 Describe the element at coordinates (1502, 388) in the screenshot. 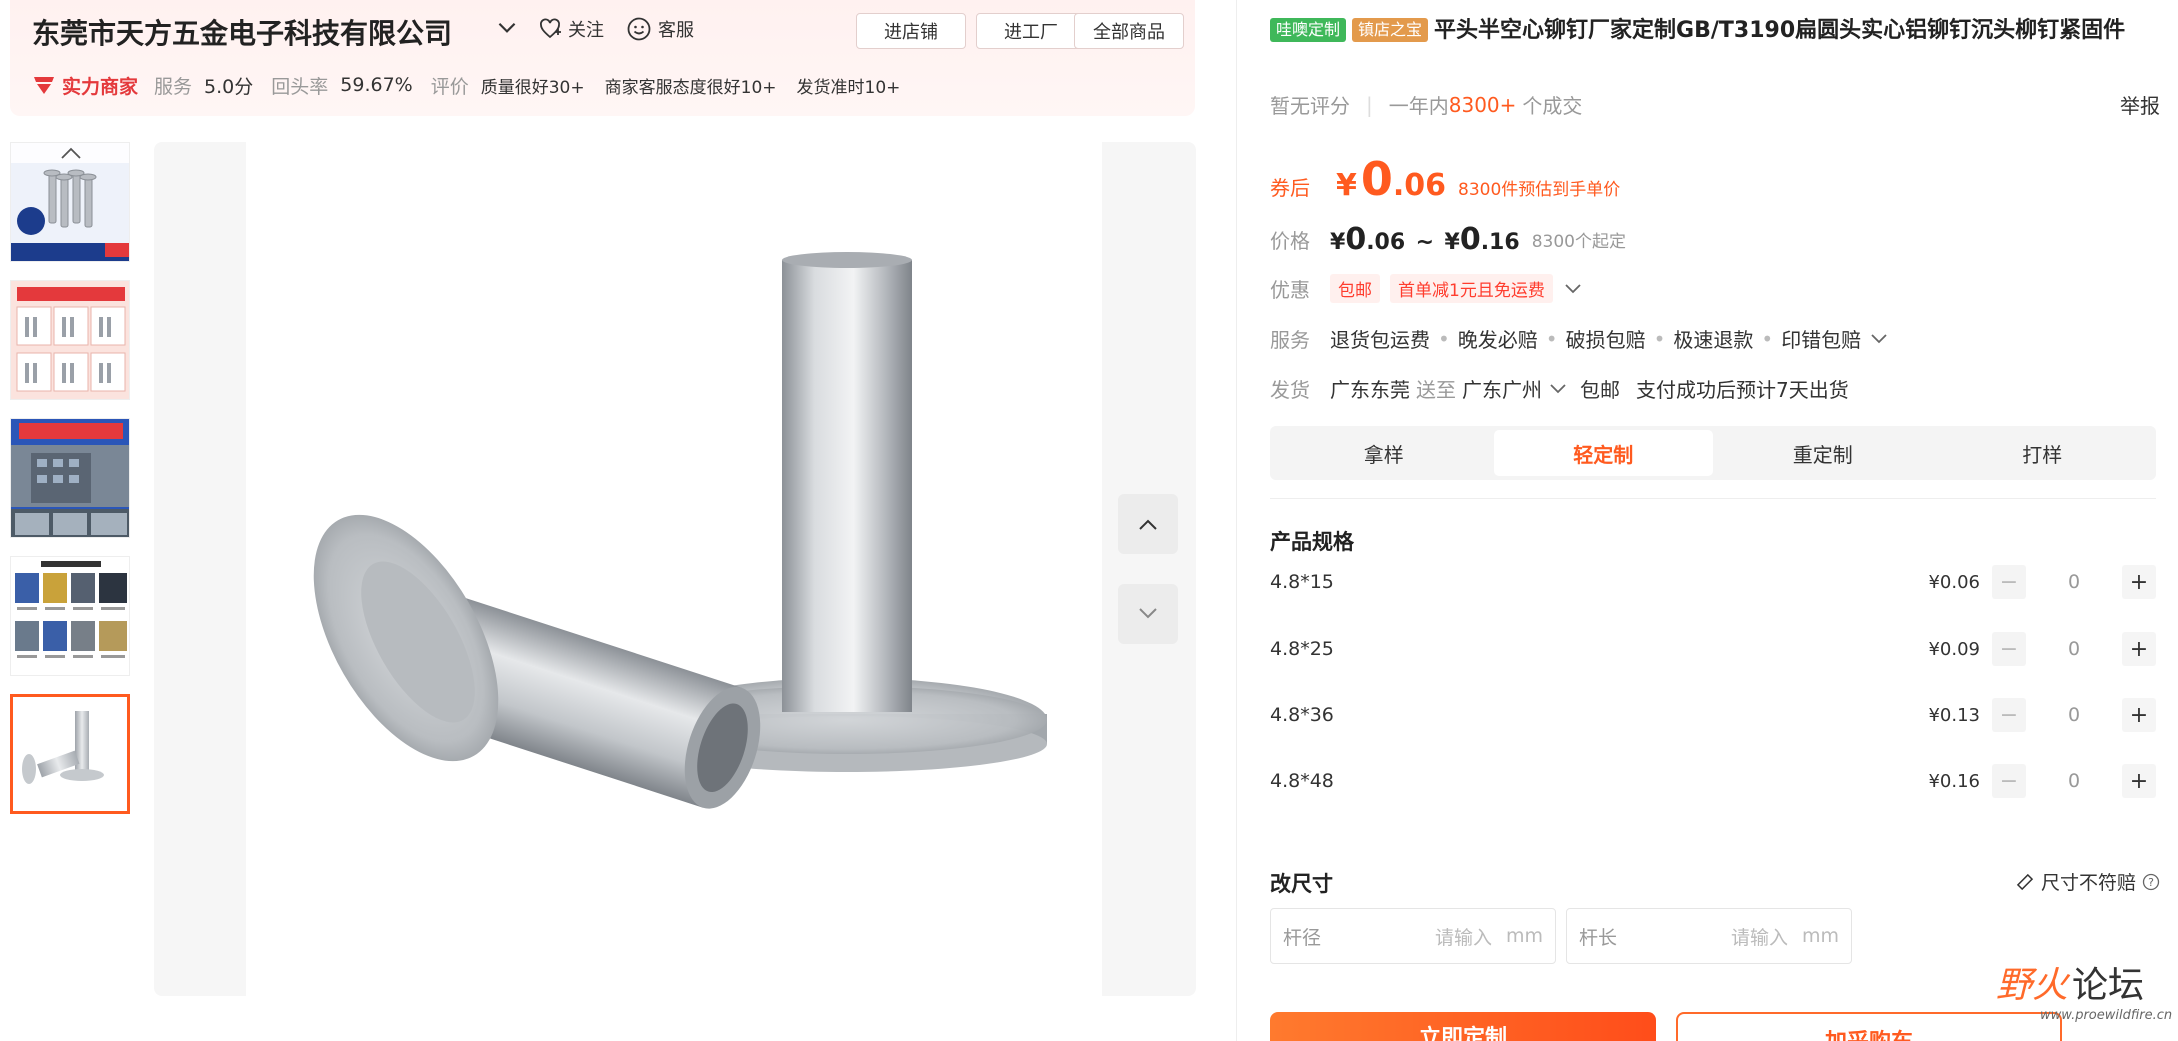

I see `ship-to-selector: 广东广州` at that location.